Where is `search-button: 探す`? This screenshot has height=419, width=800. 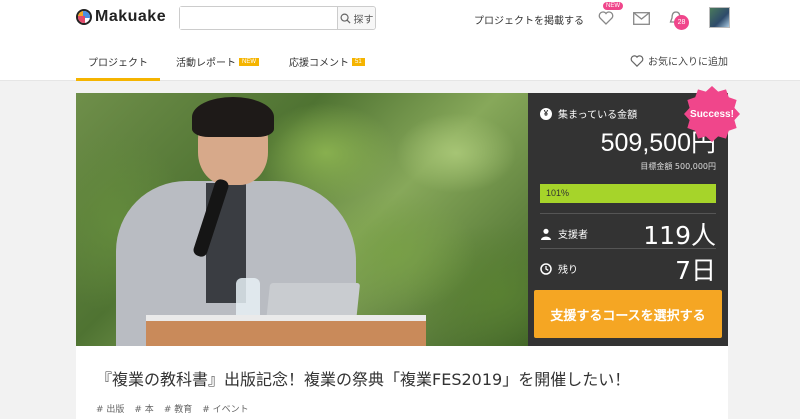 search-button: 探す is located at coordinates (356, 18).